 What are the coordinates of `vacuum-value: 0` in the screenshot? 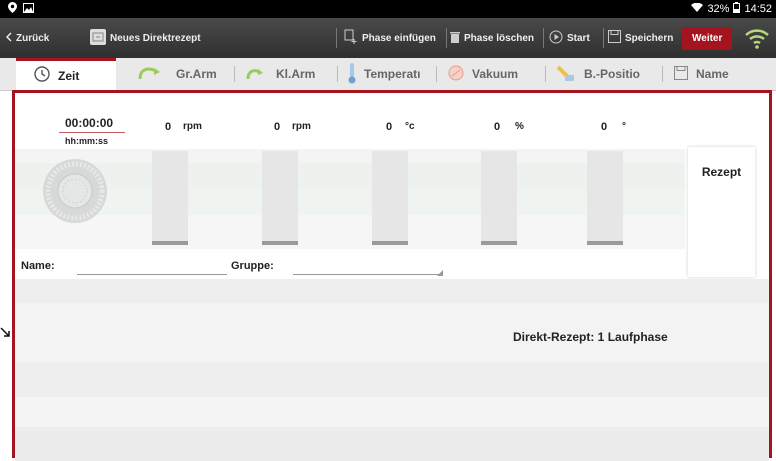 It's located at (497, 127).